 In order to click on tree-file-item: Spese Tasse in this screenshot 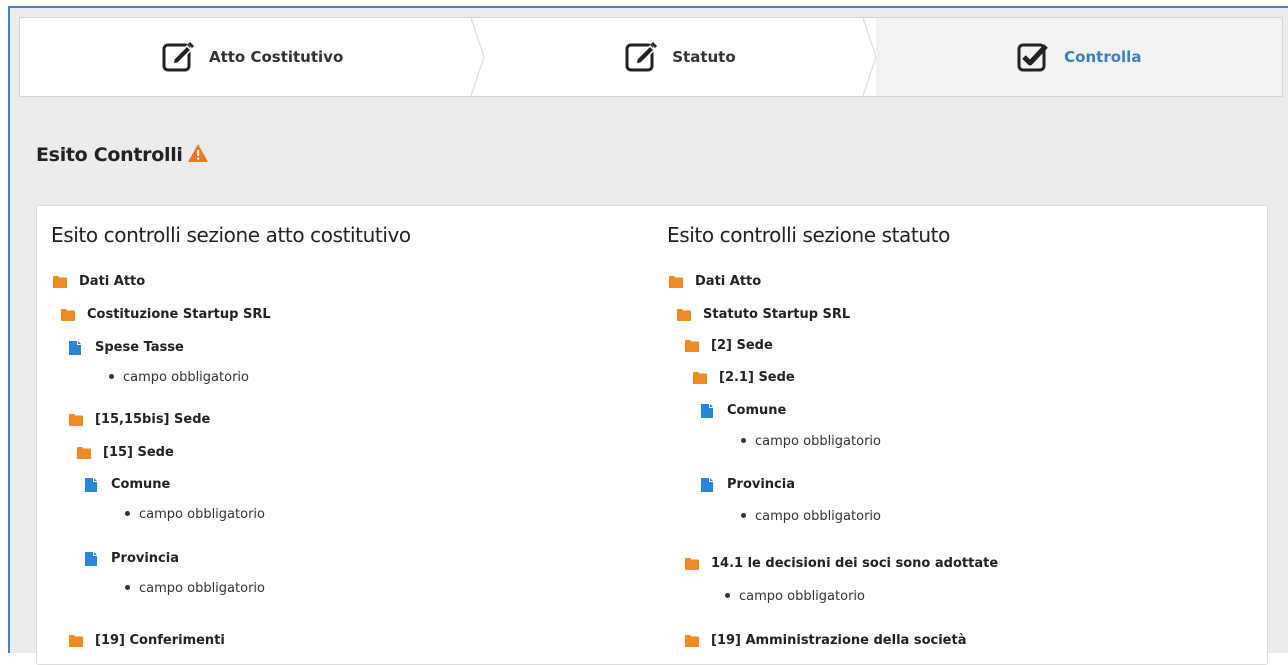, I will do `click(126, 347)`.